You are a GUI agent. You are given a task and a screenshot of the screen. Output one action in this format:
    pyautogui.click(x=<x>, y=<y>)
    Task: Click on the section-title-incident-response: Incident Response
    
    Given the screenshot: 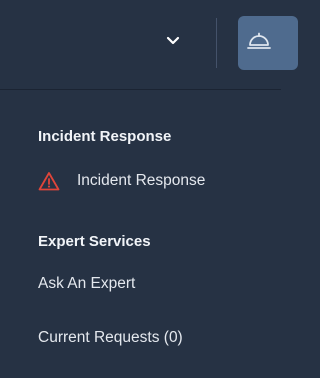 What is the action you would take?
    pyautogui.click(x=105, y=136)
    